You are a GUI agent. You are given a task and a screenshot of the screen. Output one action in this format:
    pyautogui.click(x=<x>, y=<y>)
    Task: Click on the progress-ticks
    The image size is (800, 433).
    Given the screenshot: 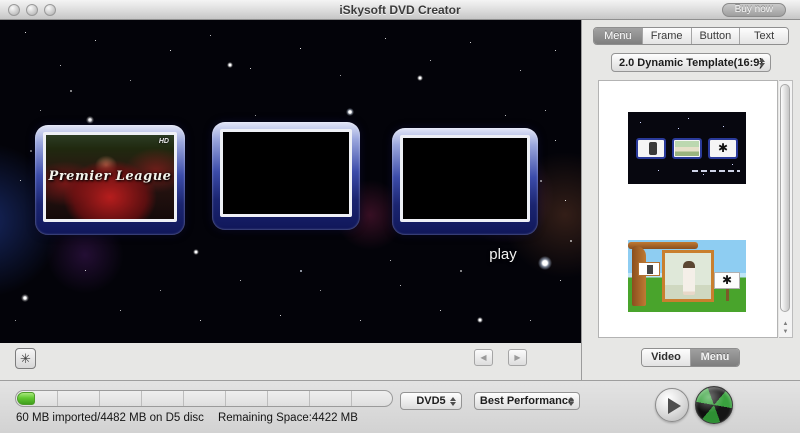 What is the action you would take?
    pyautogui.click(x=204, y=398)
    